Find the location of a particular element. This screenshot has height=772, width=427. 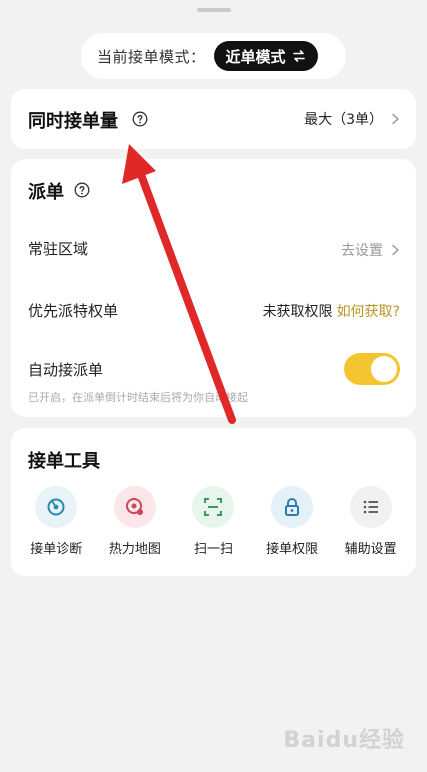

resident-area-label: 常驻区域 is located at coordinates (58, 249).